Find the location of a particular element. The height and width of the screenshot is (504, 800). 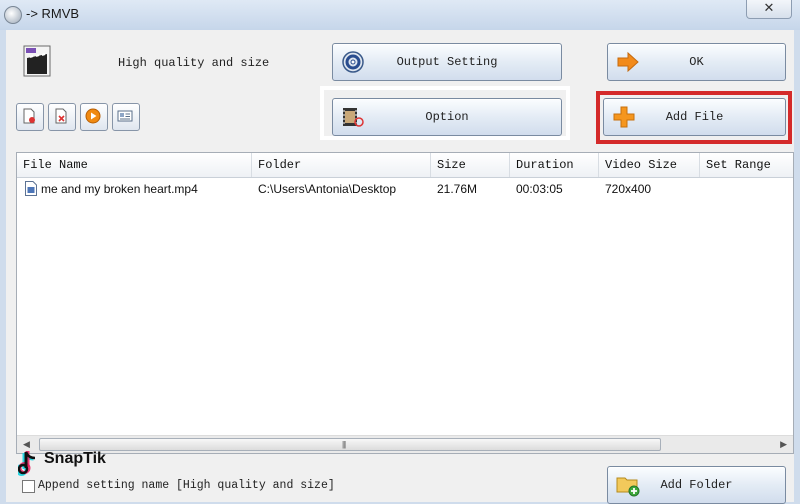

clapperboard-icon is located at coordinates (38, 62).